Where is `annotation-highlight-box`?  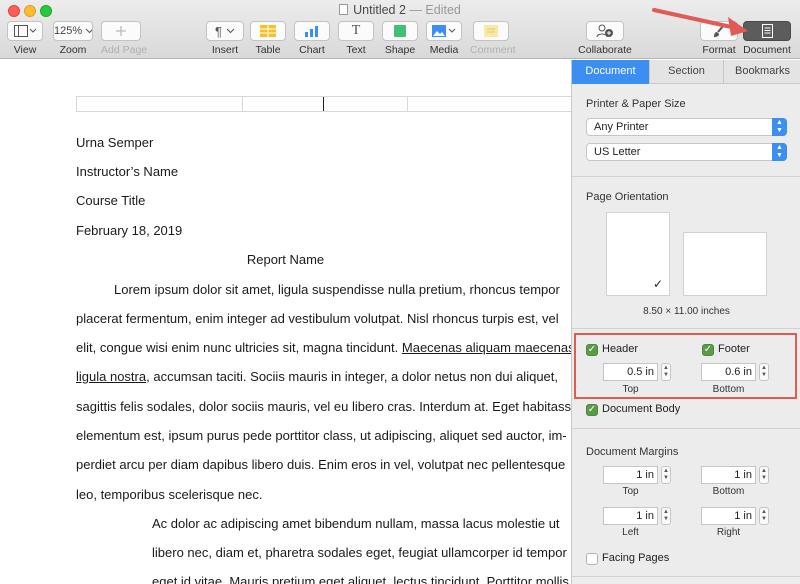
annotation-highlight-box is located at coordinates (685, 366).